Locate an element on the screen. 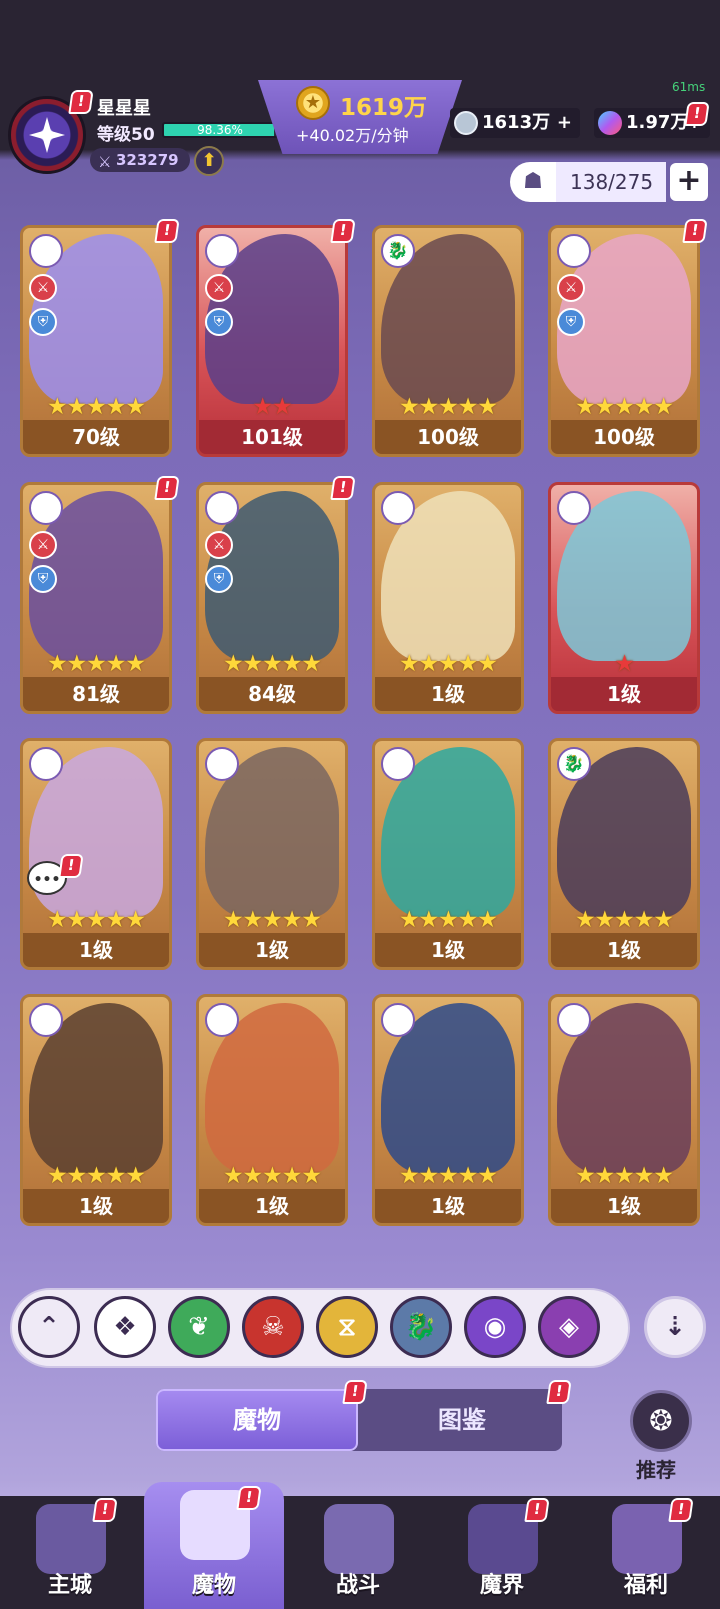 The image size is (720, 1609). gem-alert-badge: ! is located at coordinates (697, 114).